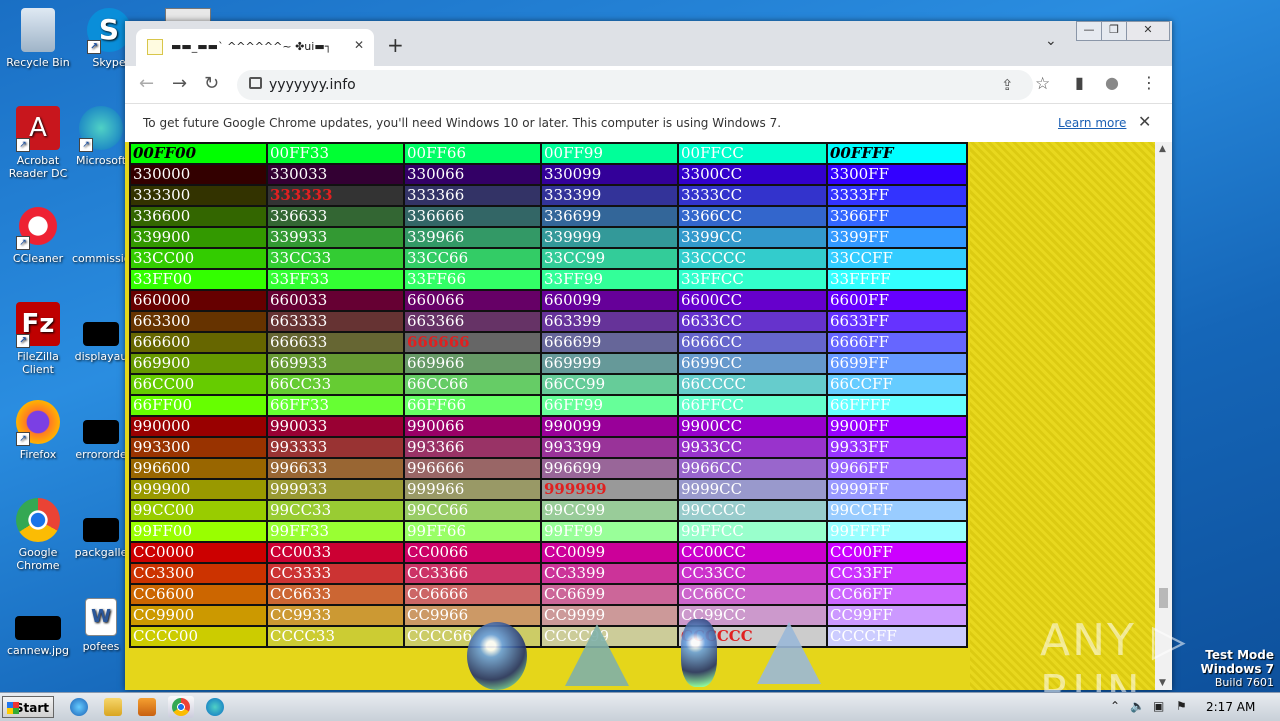 Image resolution: width=1280 pixels, height=721 pixels. I want to click on edge-icon, so click(215, 707).